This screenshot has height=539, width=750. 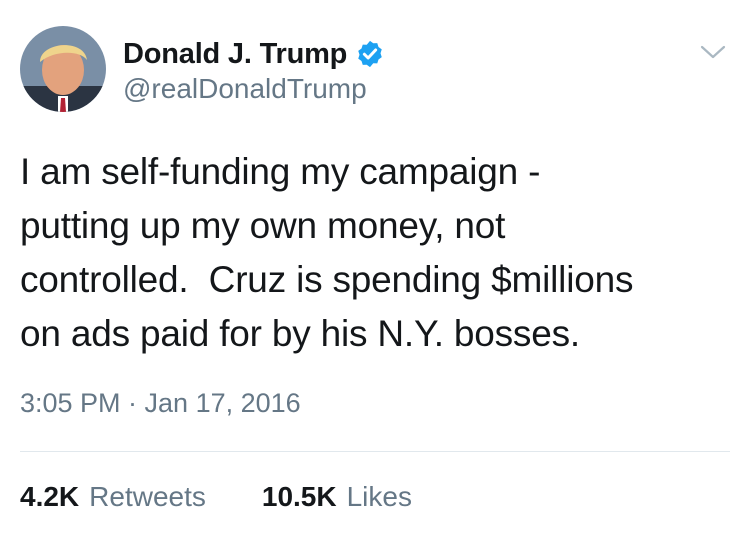 What do you see at coordinates (216, 497) in the screenshot?
I see `tweet-stats: 4.2K Retweets 10.5K Likes` at bounding box center [216, 497].